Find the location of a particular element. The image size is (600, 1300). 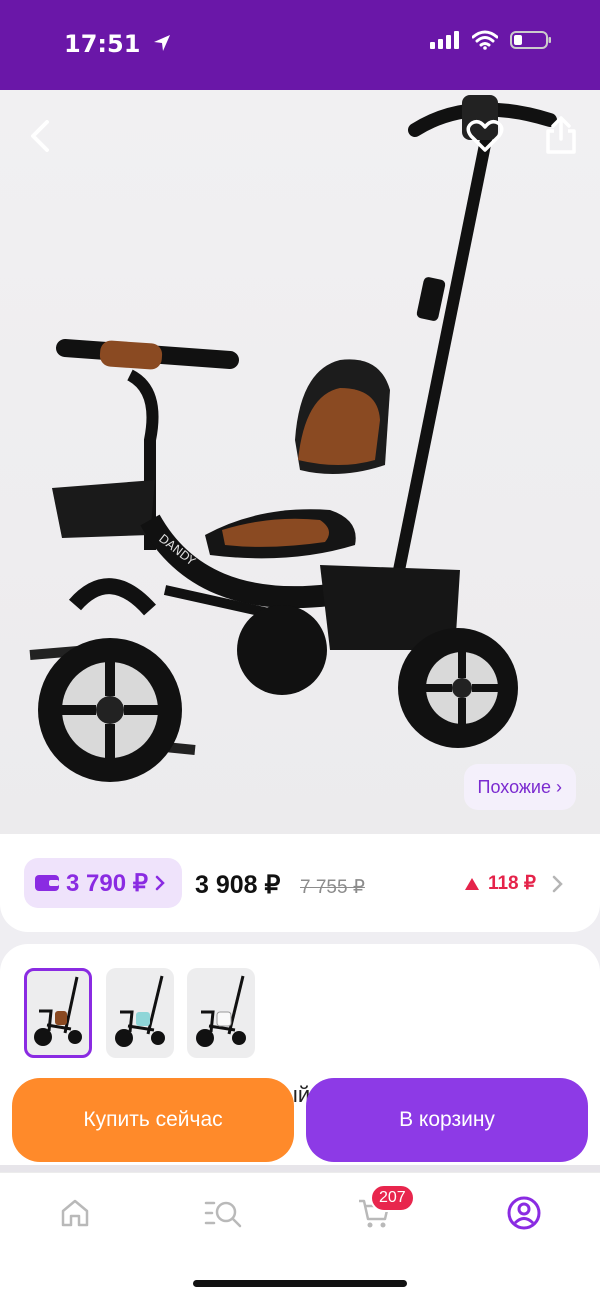

home-icon is located at coordinates (75, 1213).